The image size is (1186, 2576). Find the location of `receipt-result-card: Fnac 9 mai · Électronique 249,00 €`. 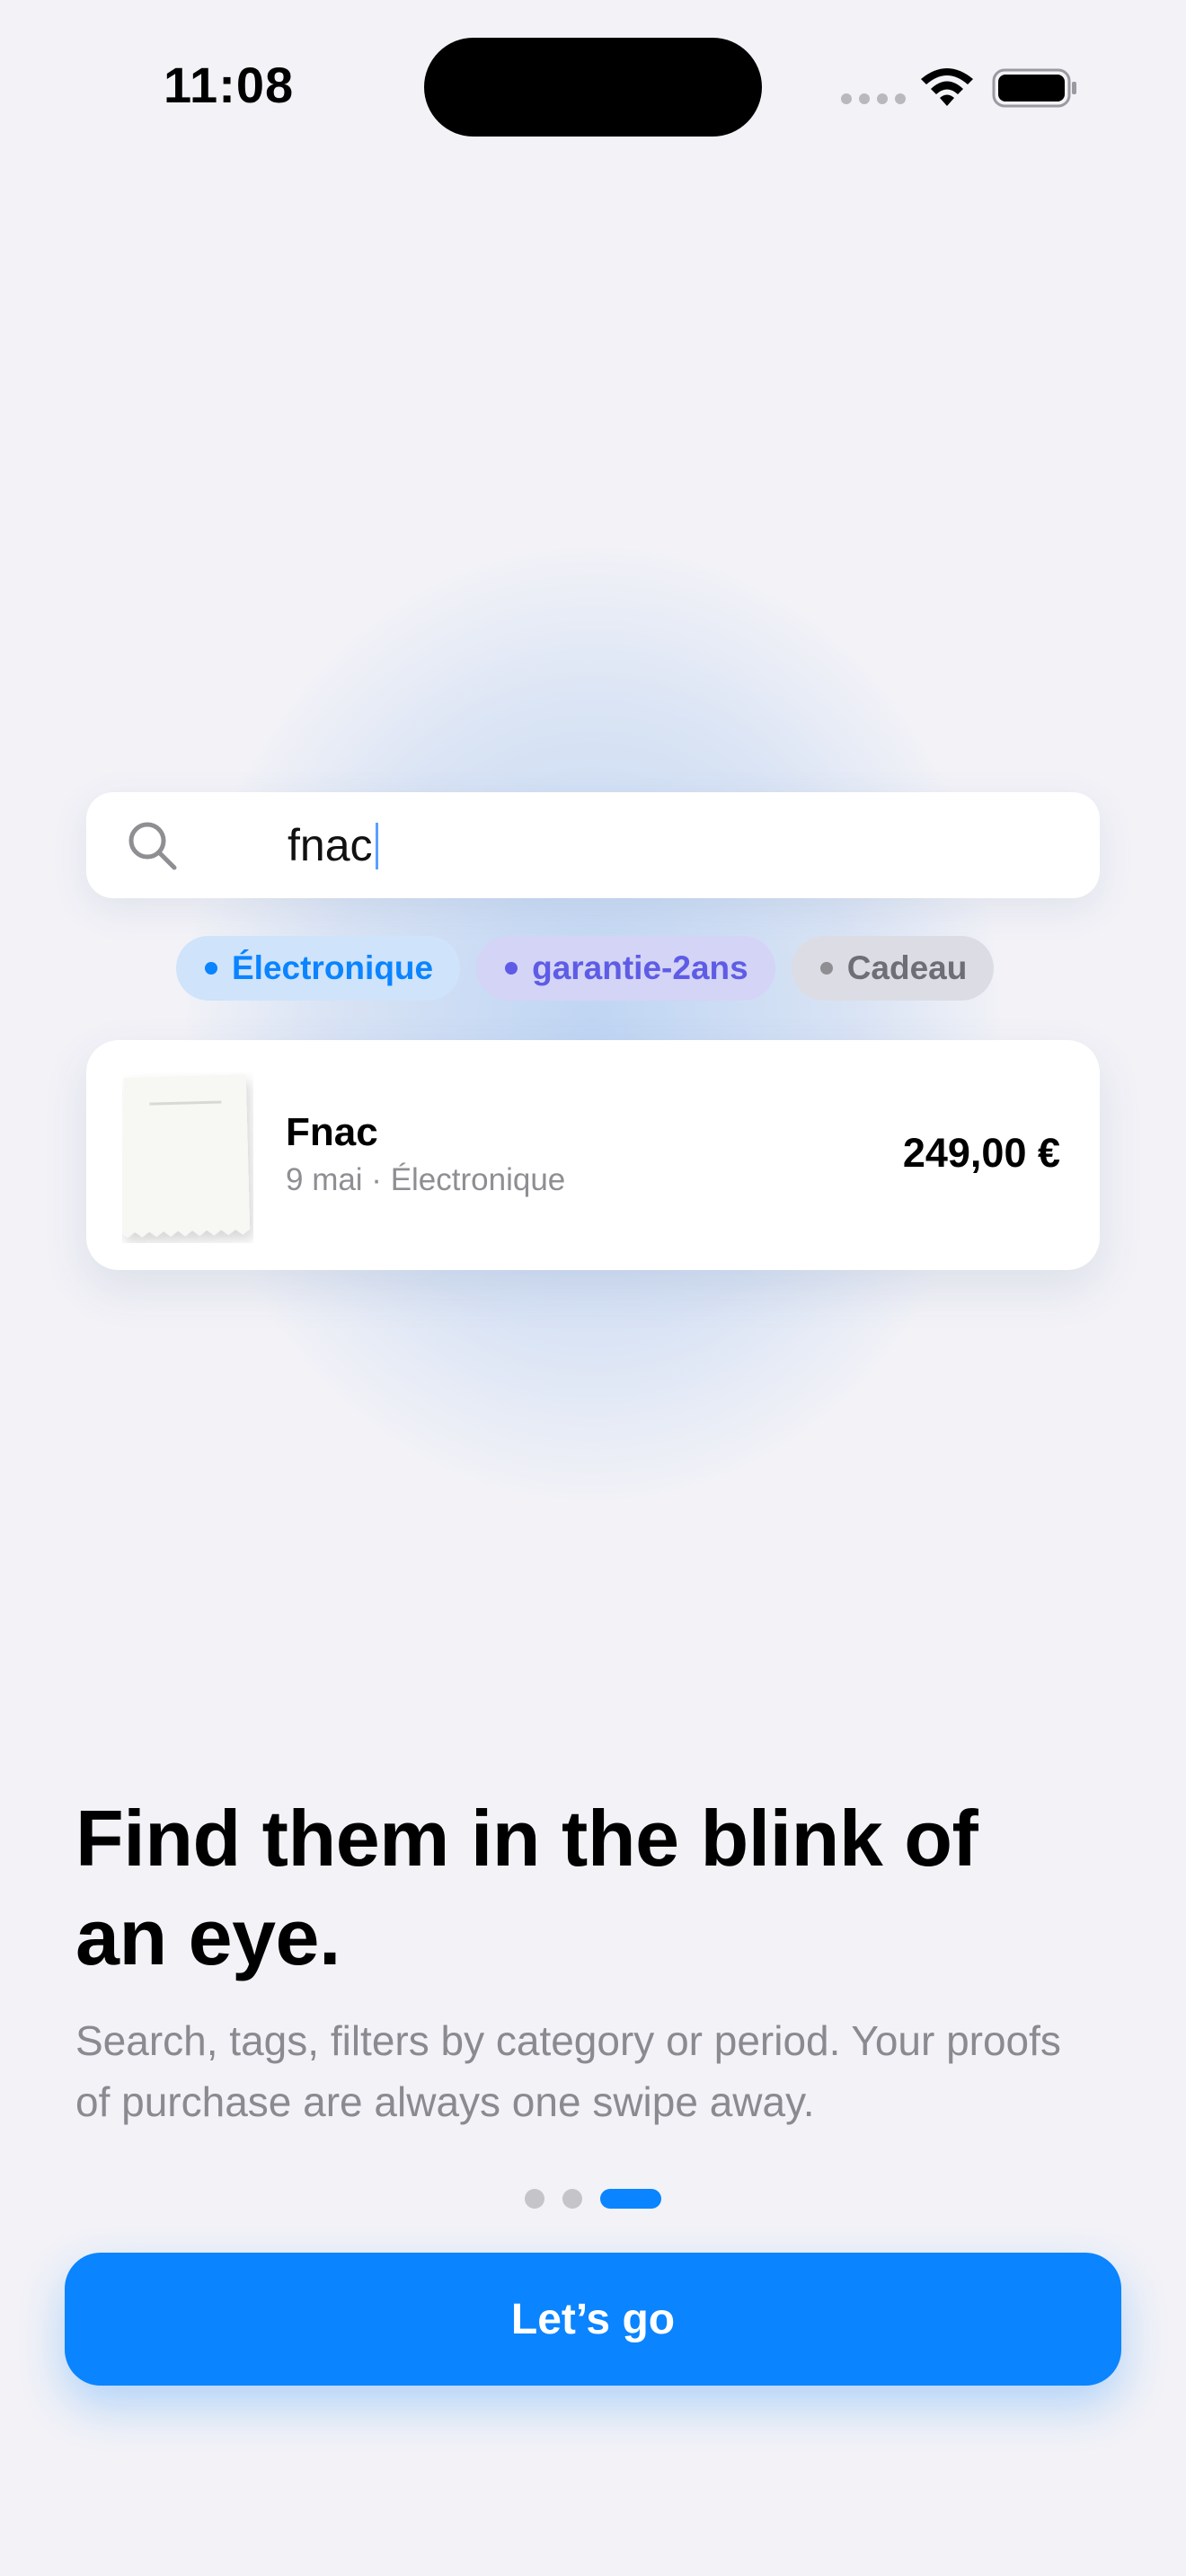

receipt-result-card: Fnac 9 mai · Électronique 249,00 € is located at coordinates (593, 1155).